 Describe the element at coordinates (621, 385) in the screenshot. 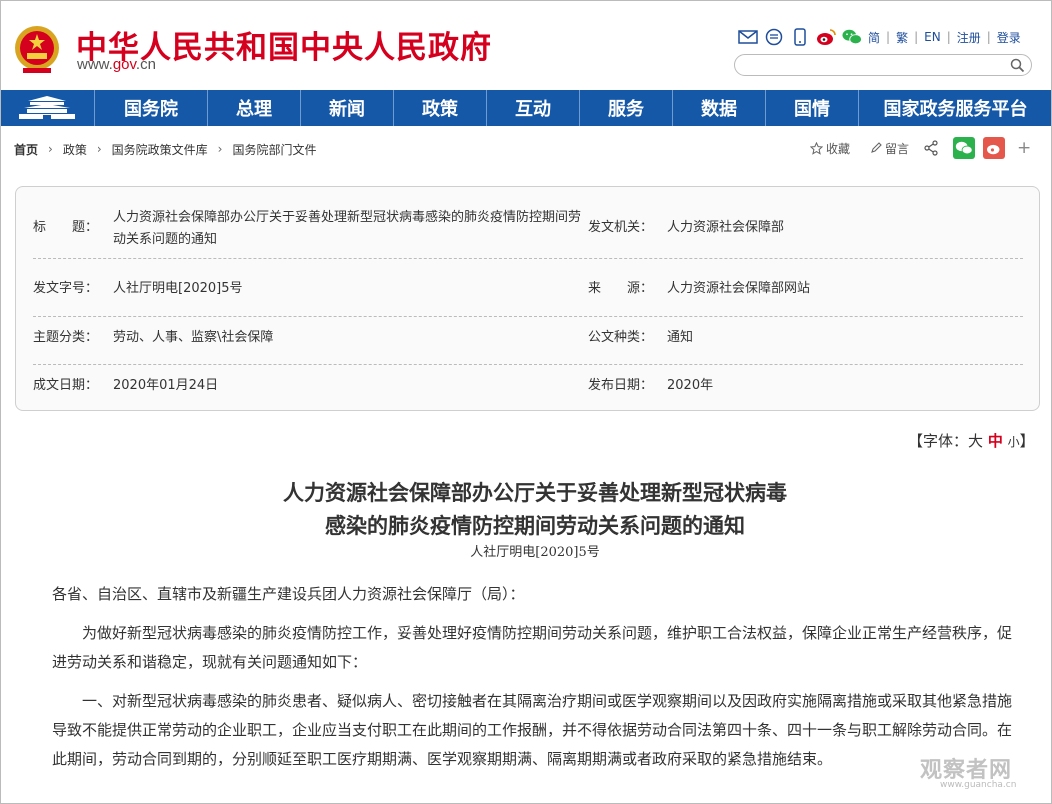

I see `info-label: 发布日期：` at that location.